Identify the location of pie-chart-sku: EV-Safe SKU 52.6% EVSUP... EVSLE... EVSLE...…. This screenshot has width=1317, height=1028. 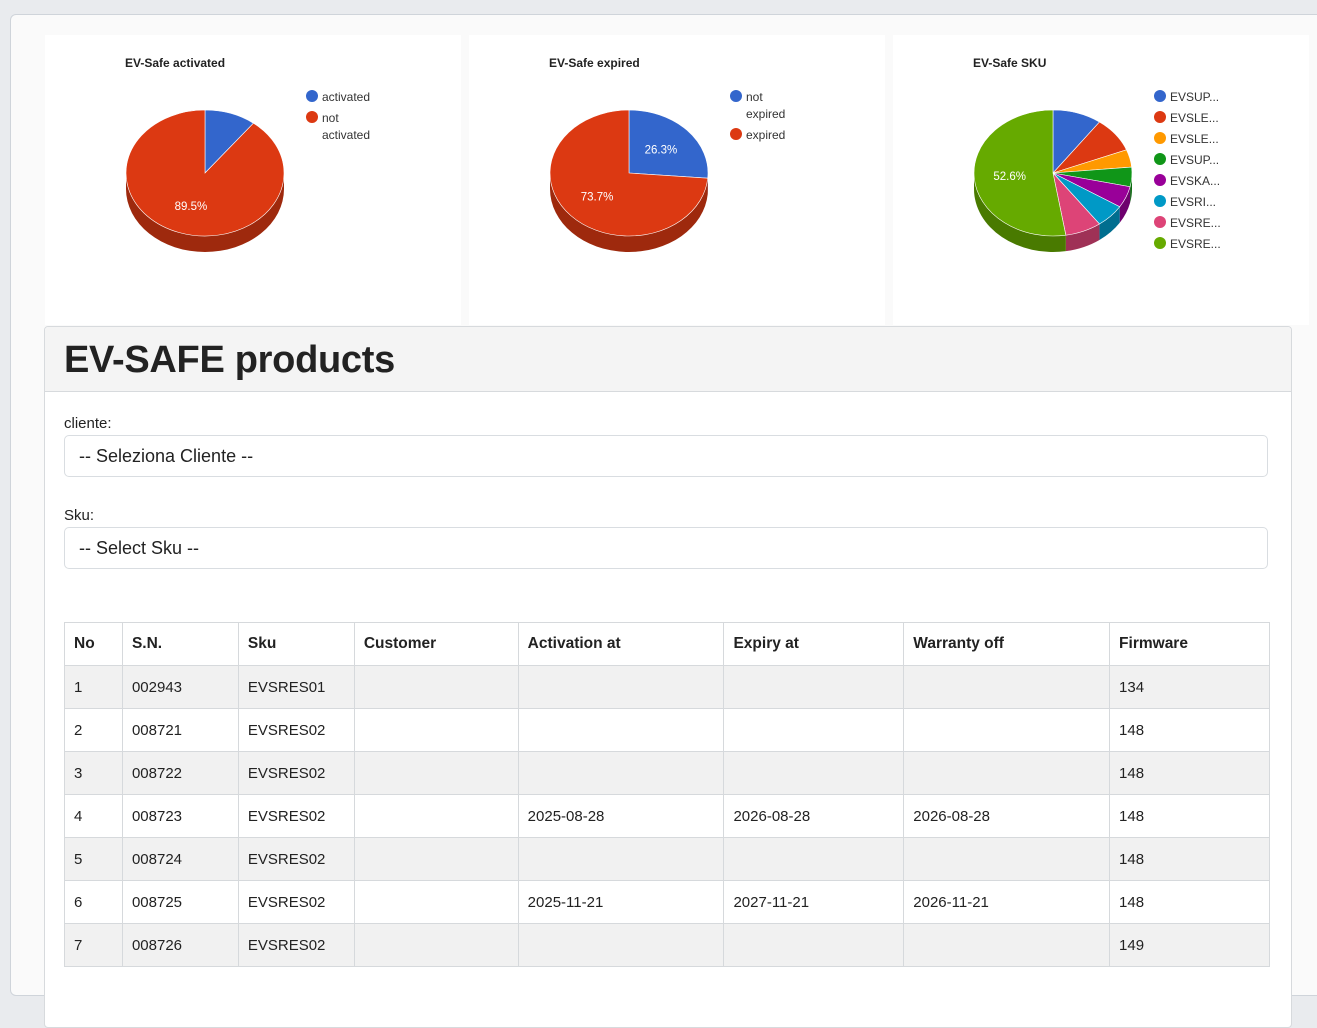
(1101, 180).